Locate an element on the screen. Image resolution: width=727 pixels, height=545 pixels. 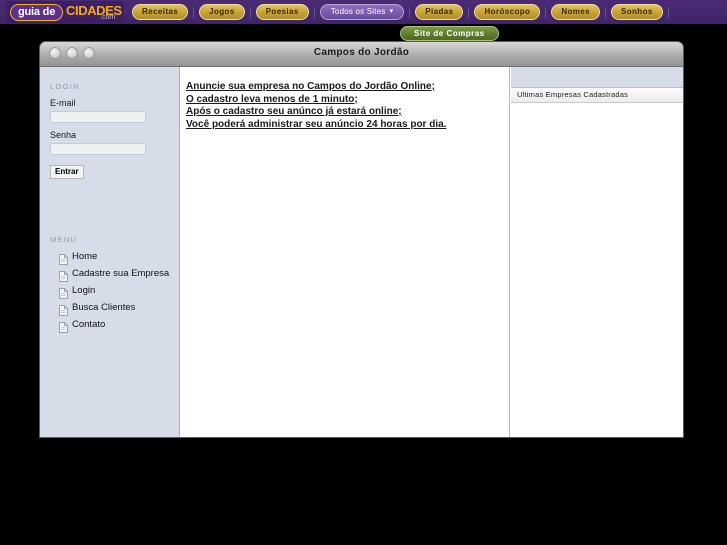
nav-button-poesias: Poesias is located at coordinates (282, 12).